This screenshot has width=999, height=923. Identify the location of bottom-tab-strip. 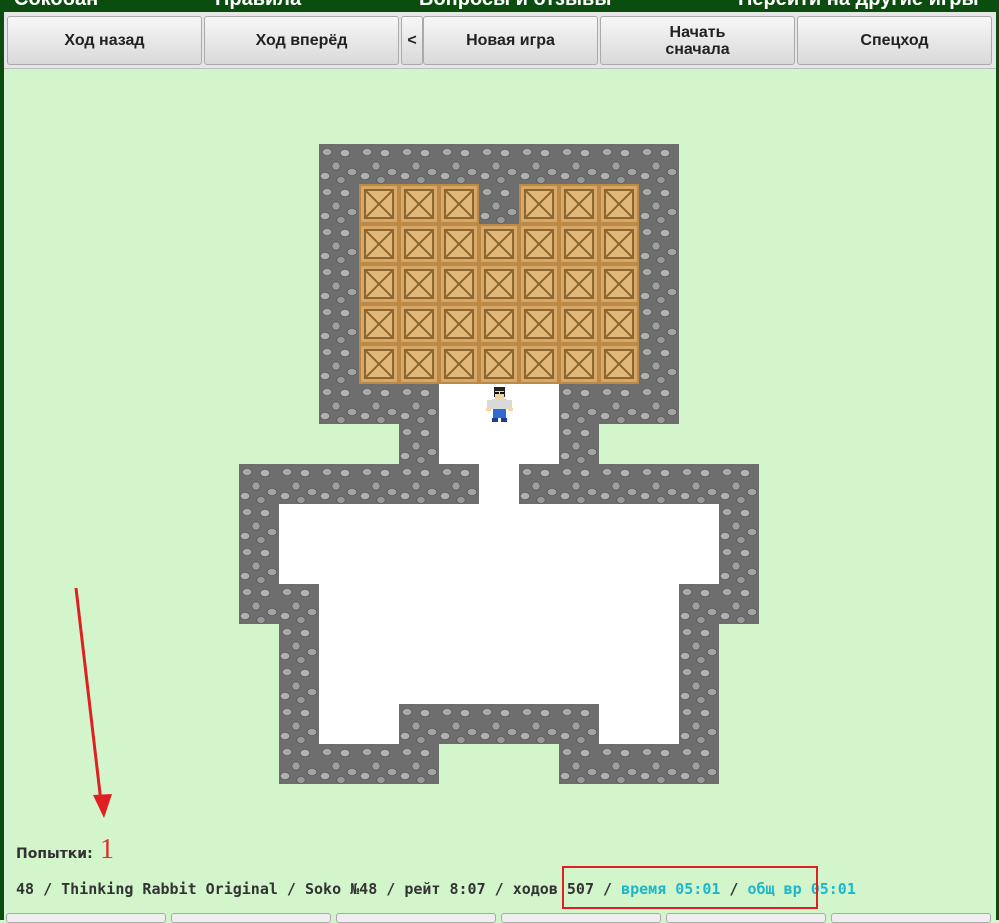
(500, 918).